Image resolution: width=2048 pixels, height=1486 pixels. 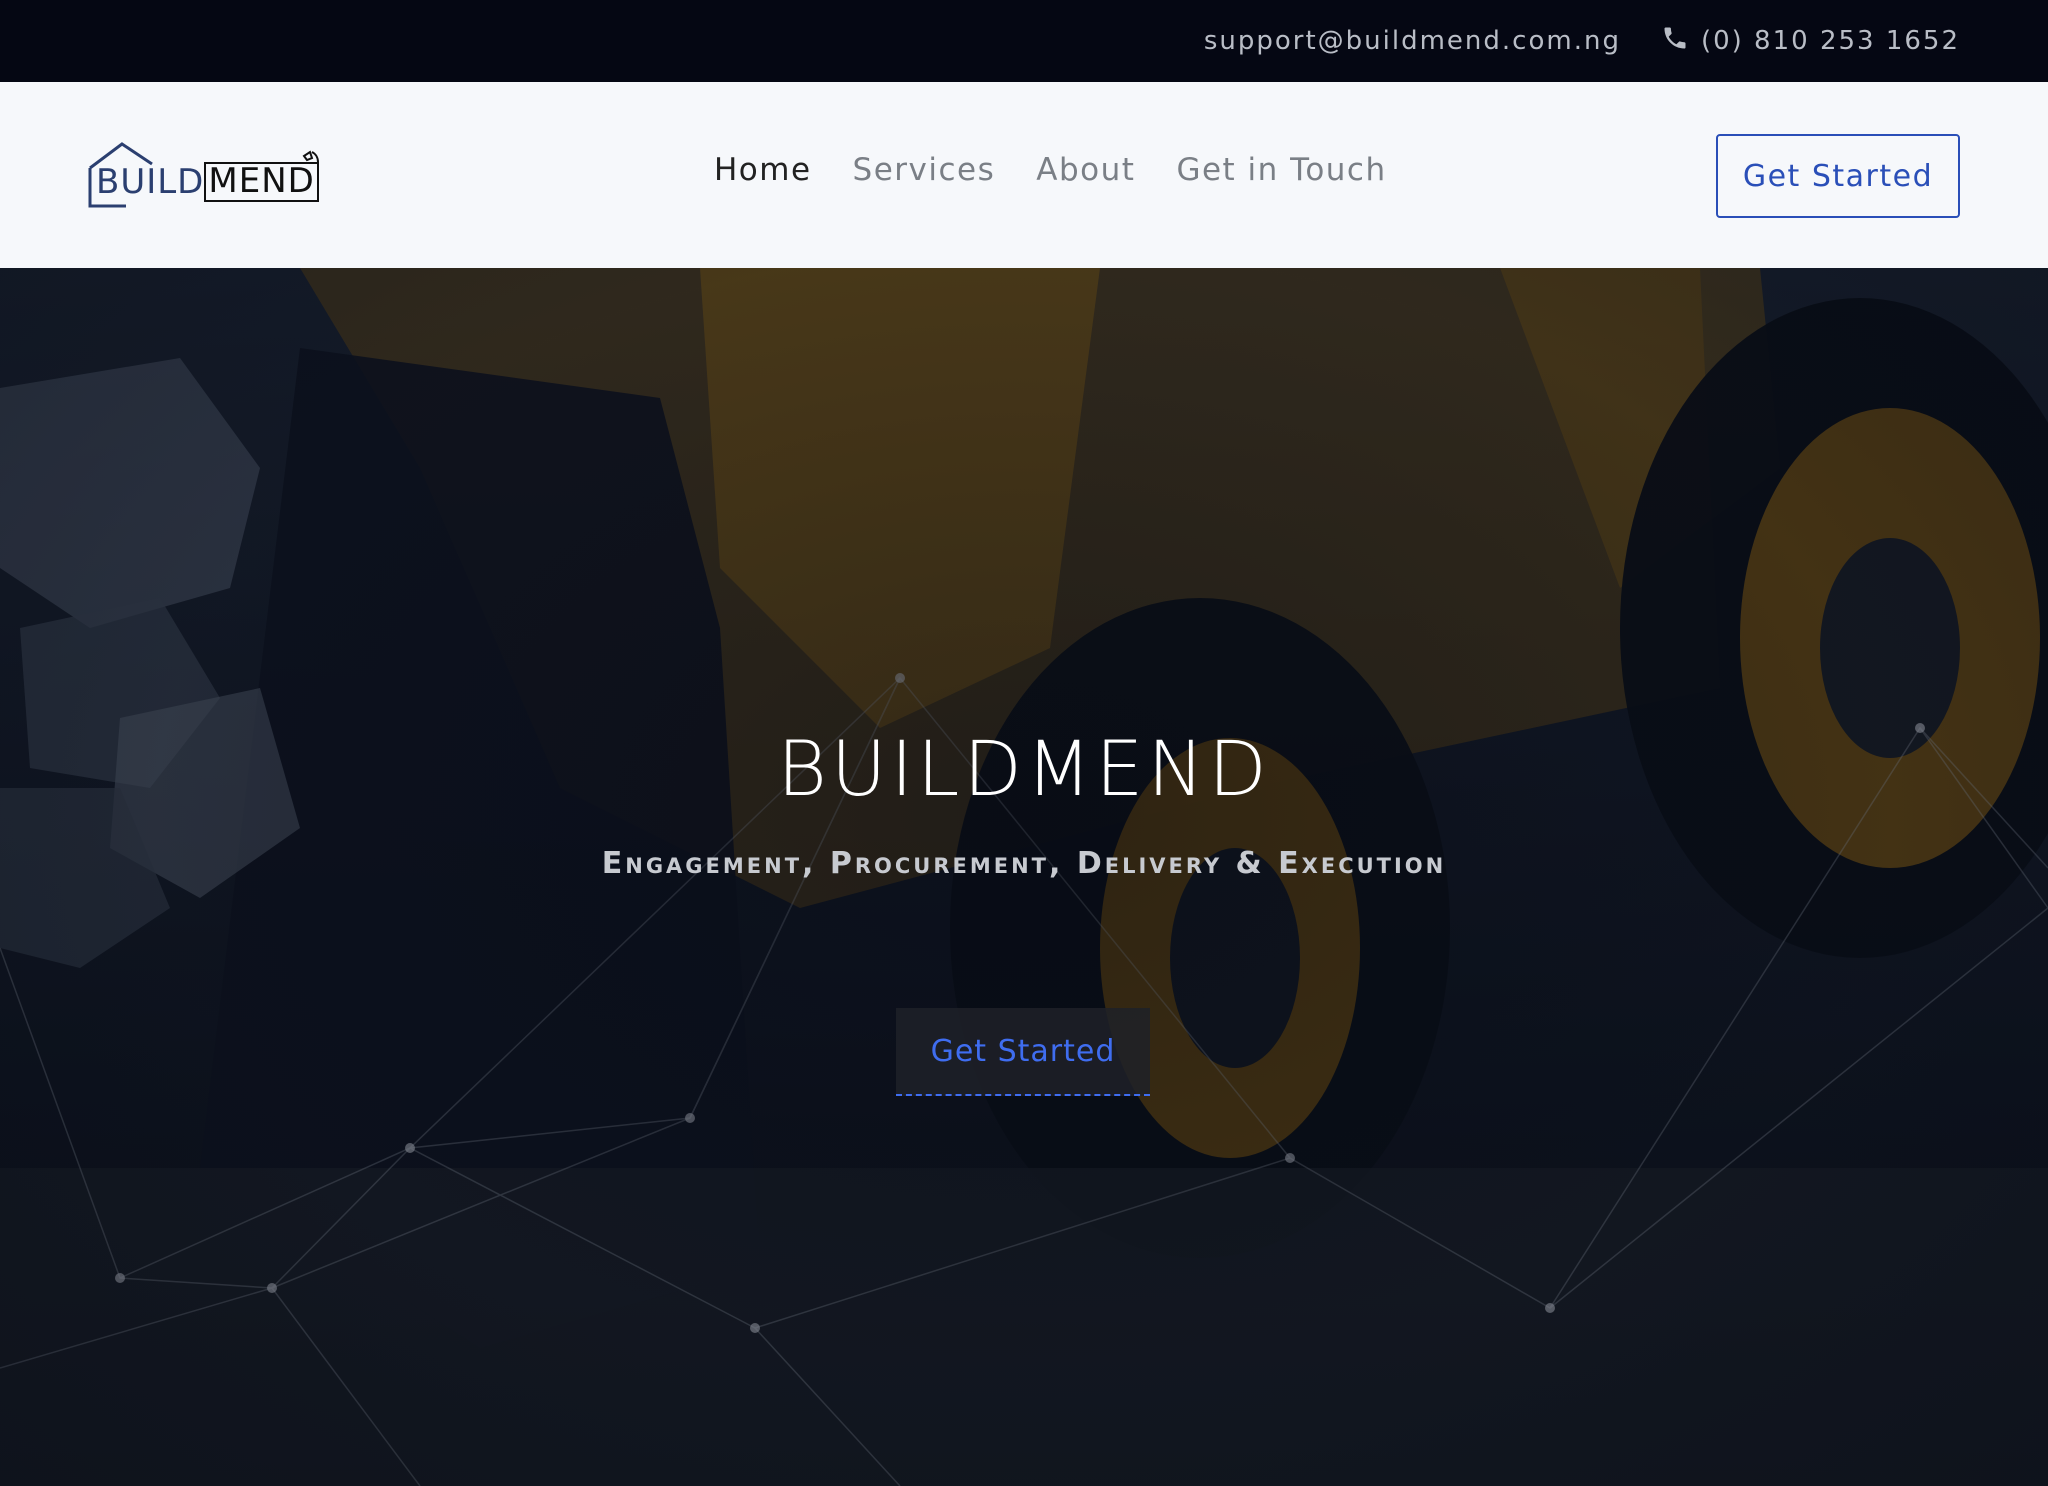 What do you see at coordinates (924, 170) in the screenshot?
I see `nav-item-services: Services` at bounding box center [924, 170].